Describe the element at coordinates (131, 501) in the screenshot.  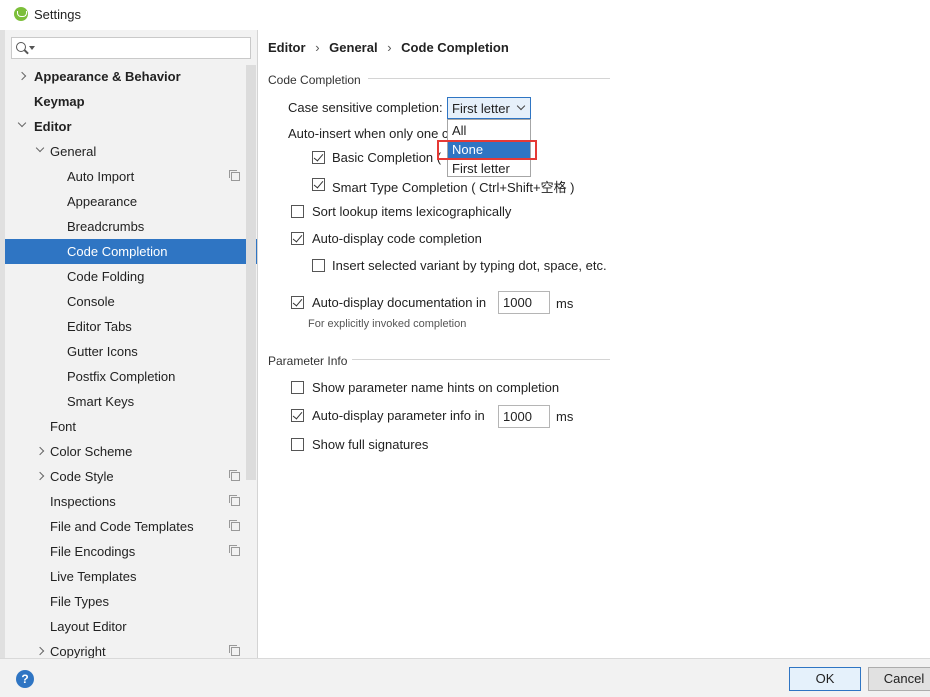
I see `sidebar-item-inspections: Inspections` at that location.